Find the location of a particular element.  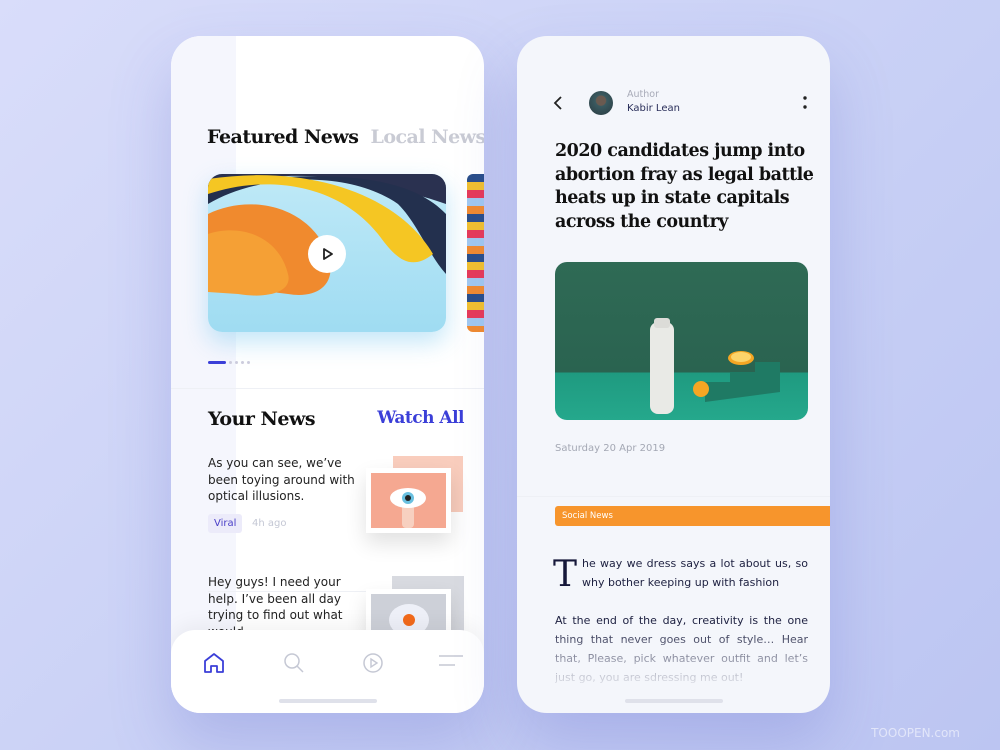

eye-illustration is located at coordinates (408, 508).